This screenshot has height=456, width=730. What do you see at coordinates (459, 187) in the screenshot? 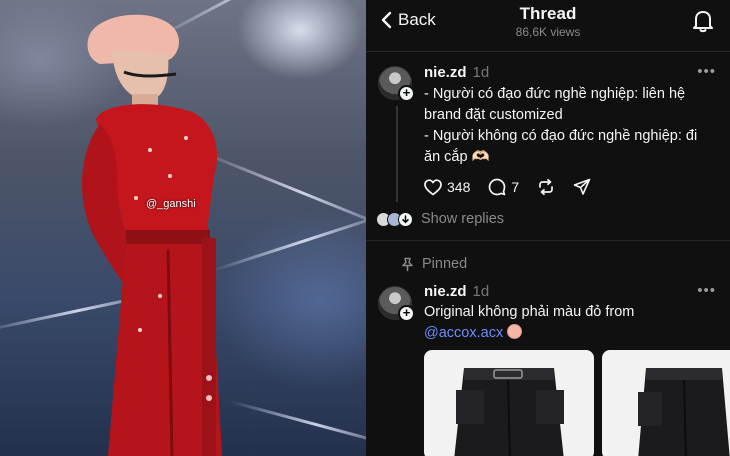
I see `like-count: 348` at bounding box center [459, 187].